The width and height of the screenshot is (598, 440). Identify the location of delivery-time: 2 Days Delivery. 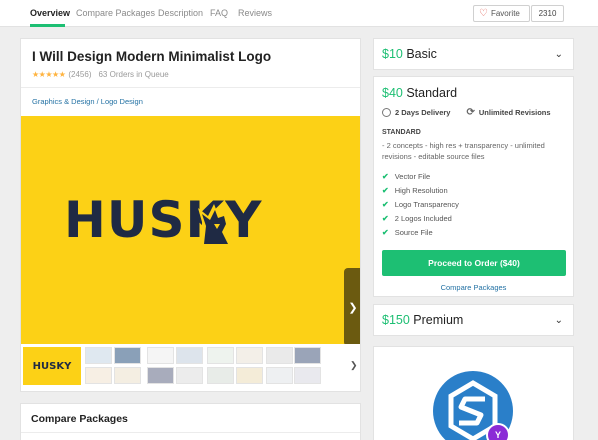
(416, 112).